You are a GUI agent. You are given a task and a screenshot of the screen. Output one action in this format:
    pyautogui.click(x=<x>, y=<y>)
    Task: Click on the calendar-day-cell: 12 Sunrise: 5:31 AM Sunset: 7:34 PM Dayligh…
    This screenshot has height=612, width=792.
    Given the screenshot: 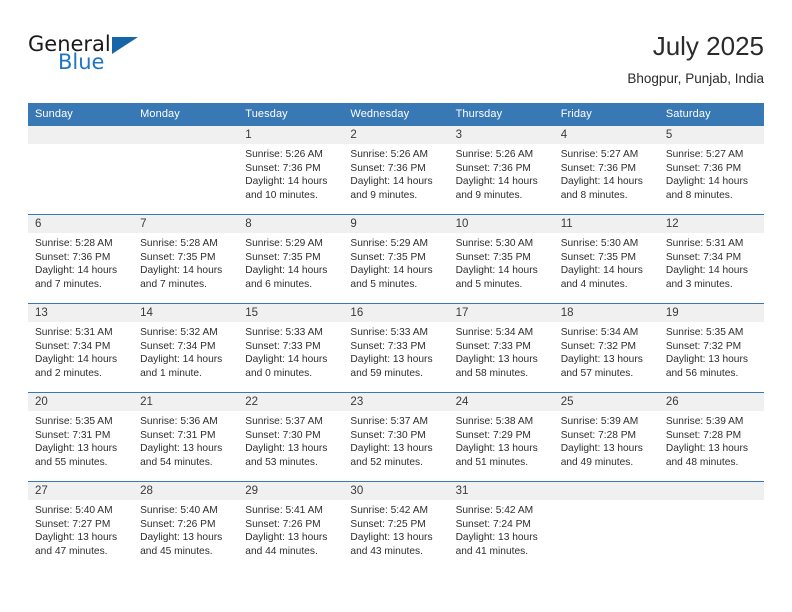 What is the action you would take?
    pyautogui.click(x=711, y=259)
    